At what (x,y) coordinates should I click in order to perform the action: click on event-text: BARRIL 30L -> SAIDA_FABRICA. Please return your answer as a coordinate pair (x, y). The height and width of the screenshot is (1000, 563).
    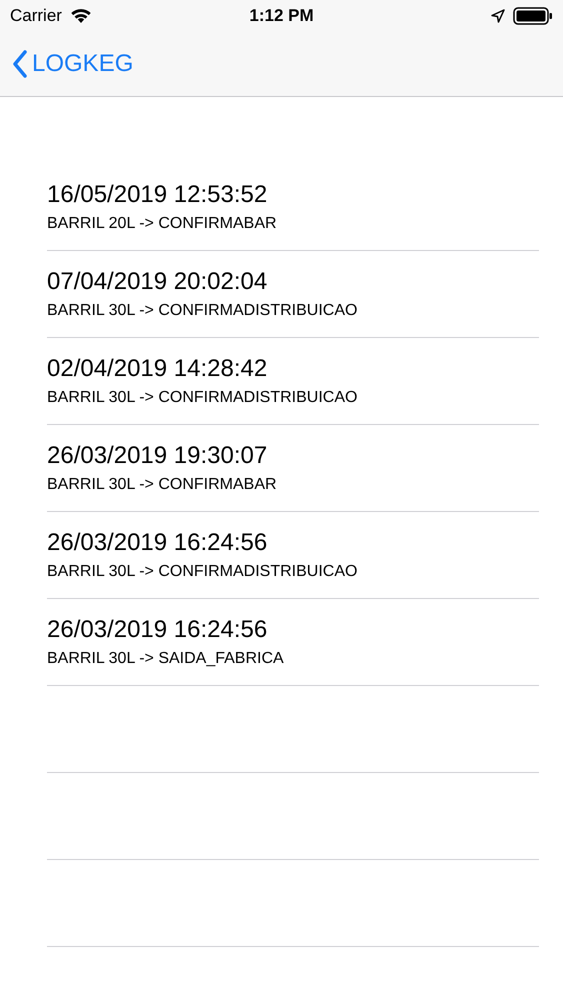
    Looking at the image, I should click on (166, 659).